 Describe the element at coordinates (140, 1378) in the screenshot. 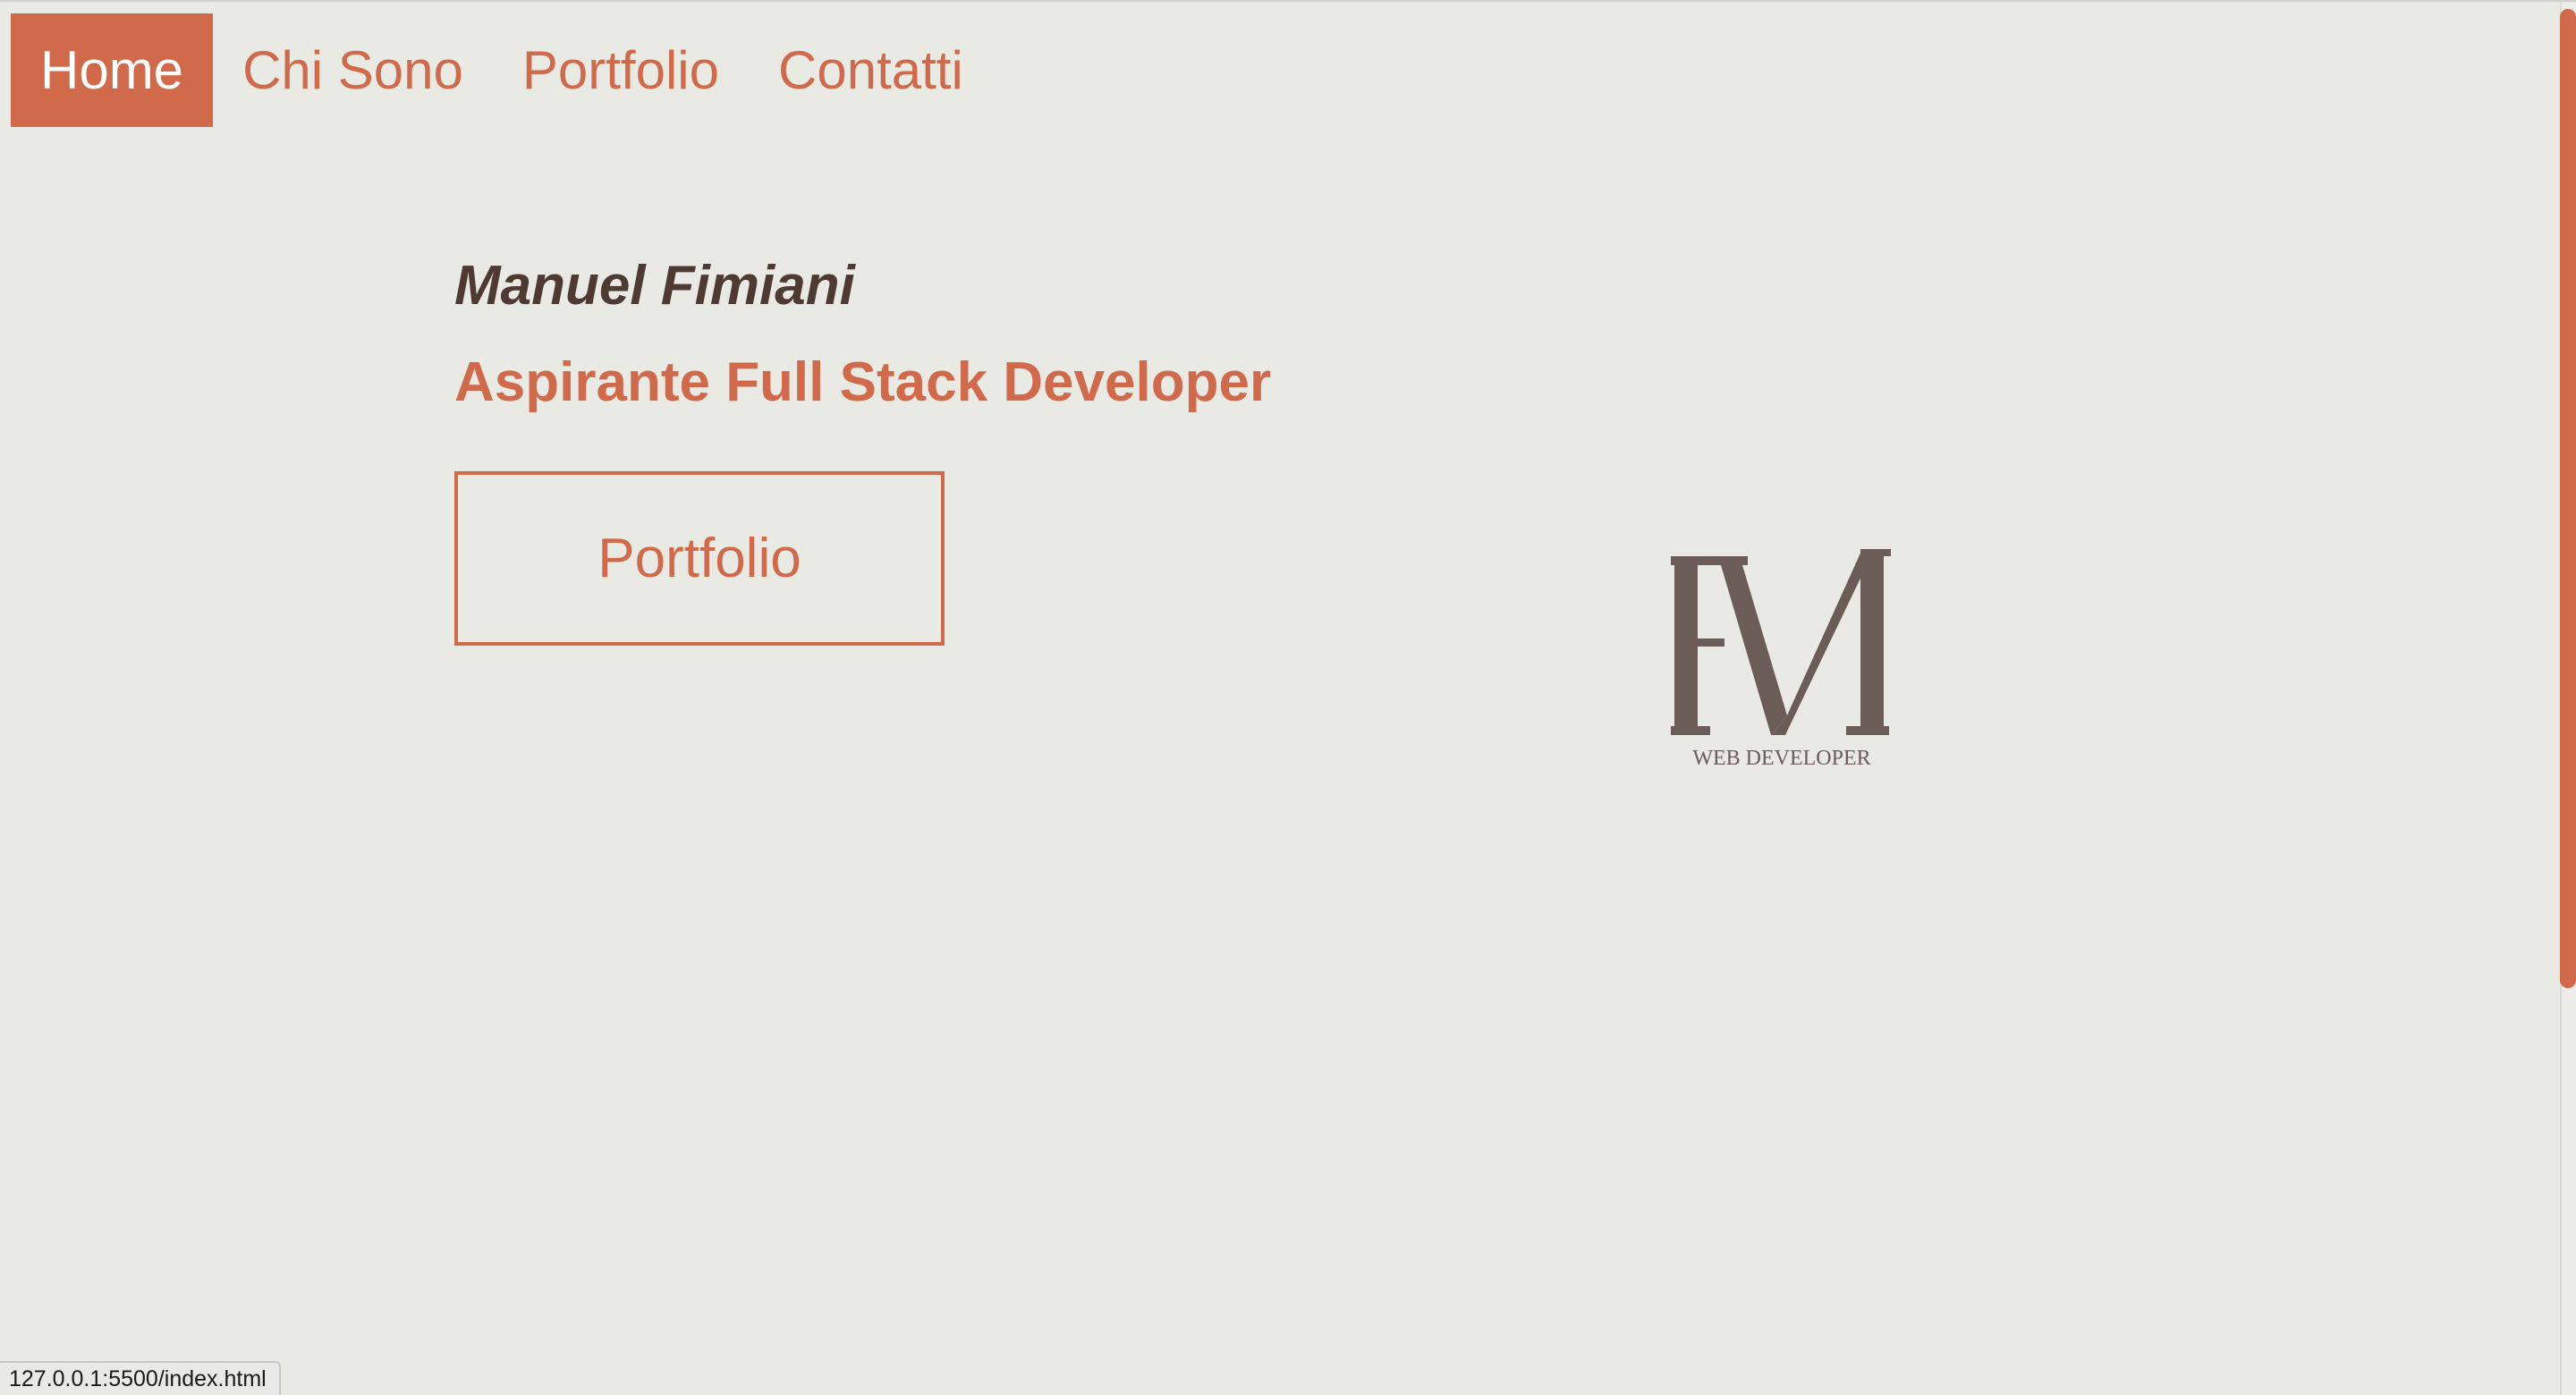

I see `status-bar-url: 127.0.0.1:5500/index.html` at that location.